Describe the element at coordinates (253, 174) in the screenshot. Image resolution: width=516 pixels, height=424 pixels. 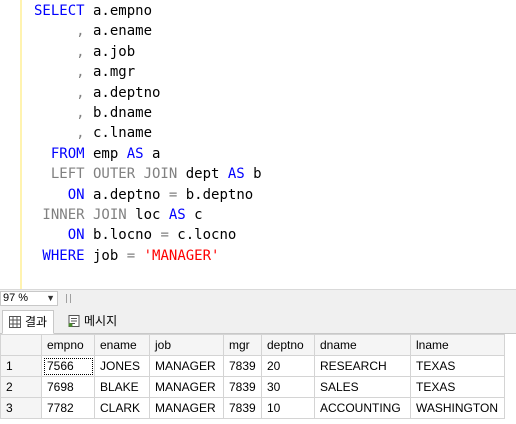
I see `sql-text: b` at that location.